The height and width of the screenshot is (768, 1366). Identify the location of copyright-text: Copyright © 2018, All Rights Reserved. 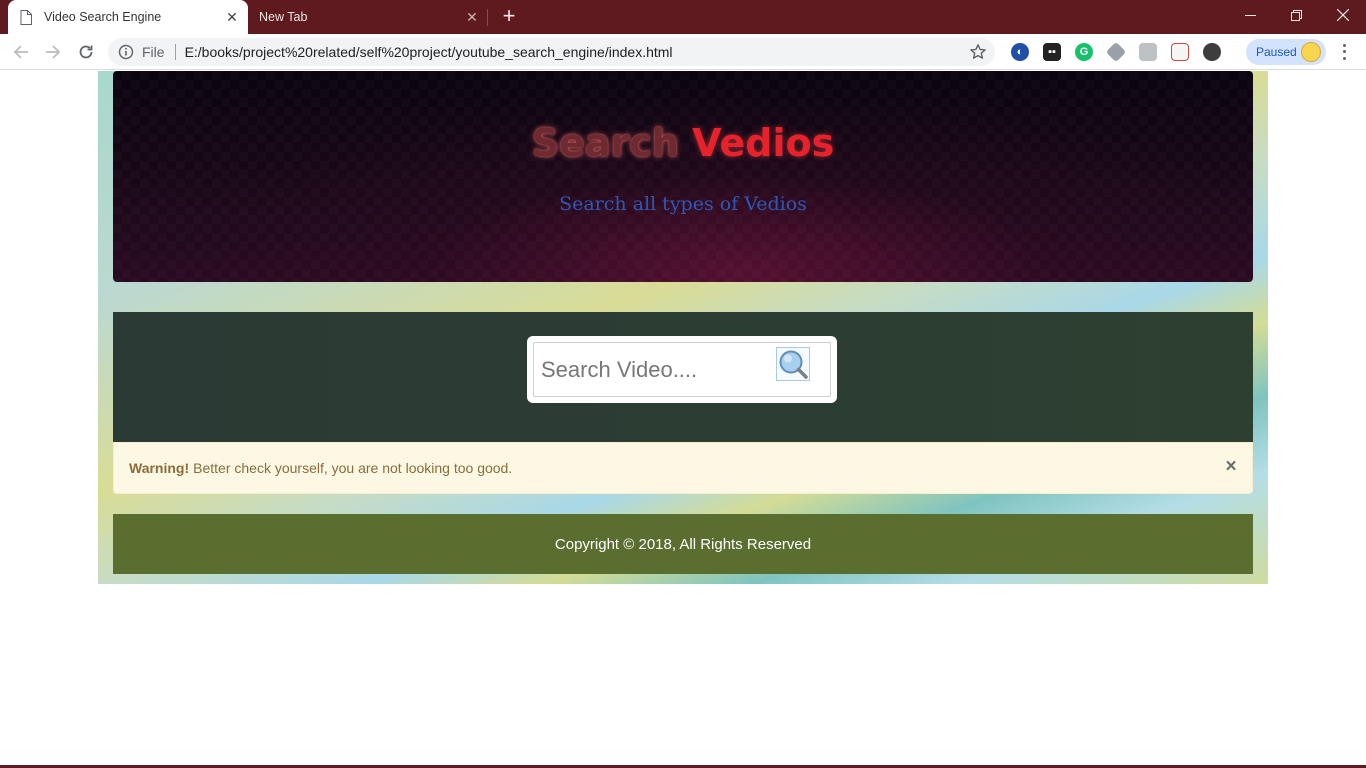
(683, 544).